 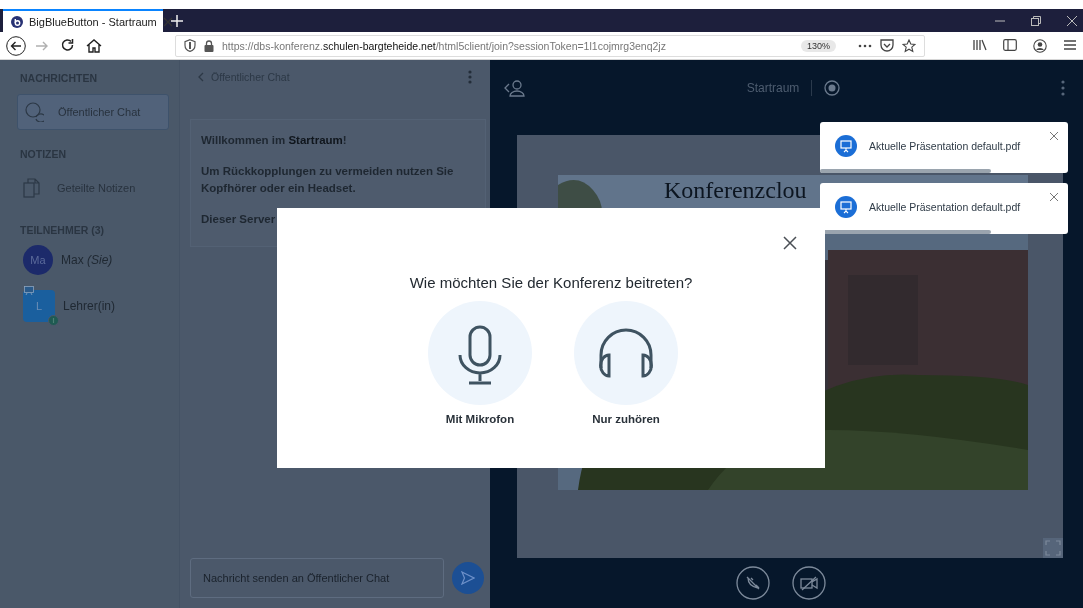 What do you see at coordinates (468, 578) in the screenshot?
I see `send-icon` at bounding box center [468, 578].